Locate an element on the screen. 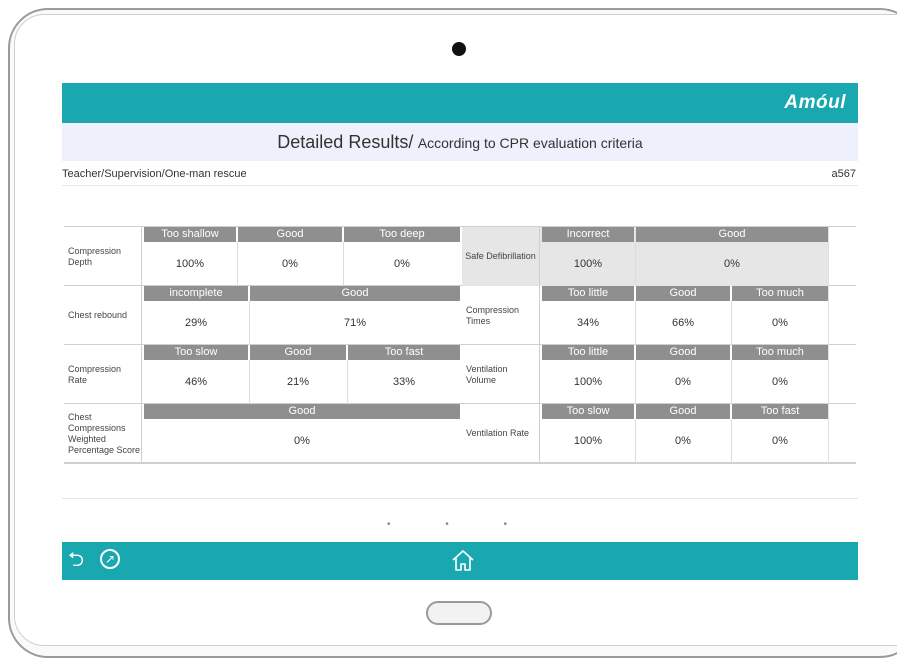 Image resolution: width=897 pixels, height=658 pixels. metric-value: 71% is located at coordinates (355, 323).